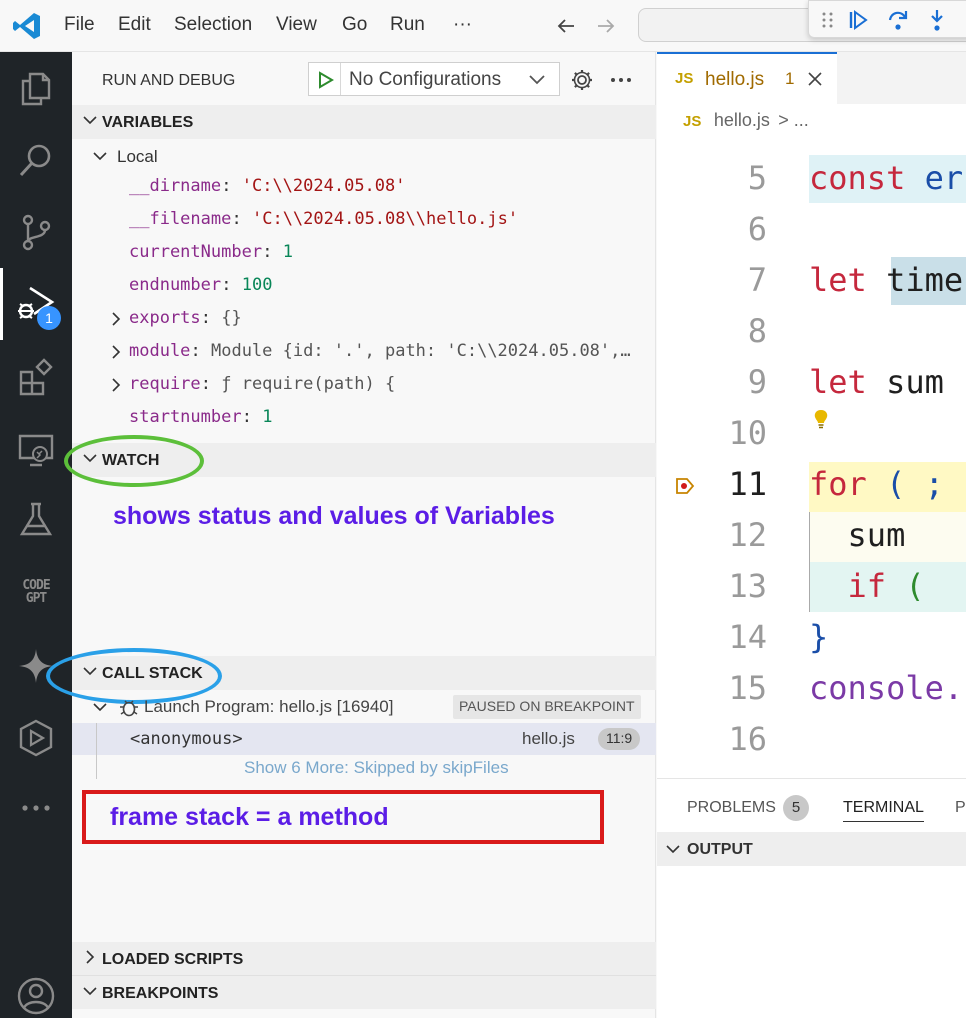 Image resolution: width=966 pixels, height=1018 pixels. I want to click on line-number: 8, so click(757, 331).